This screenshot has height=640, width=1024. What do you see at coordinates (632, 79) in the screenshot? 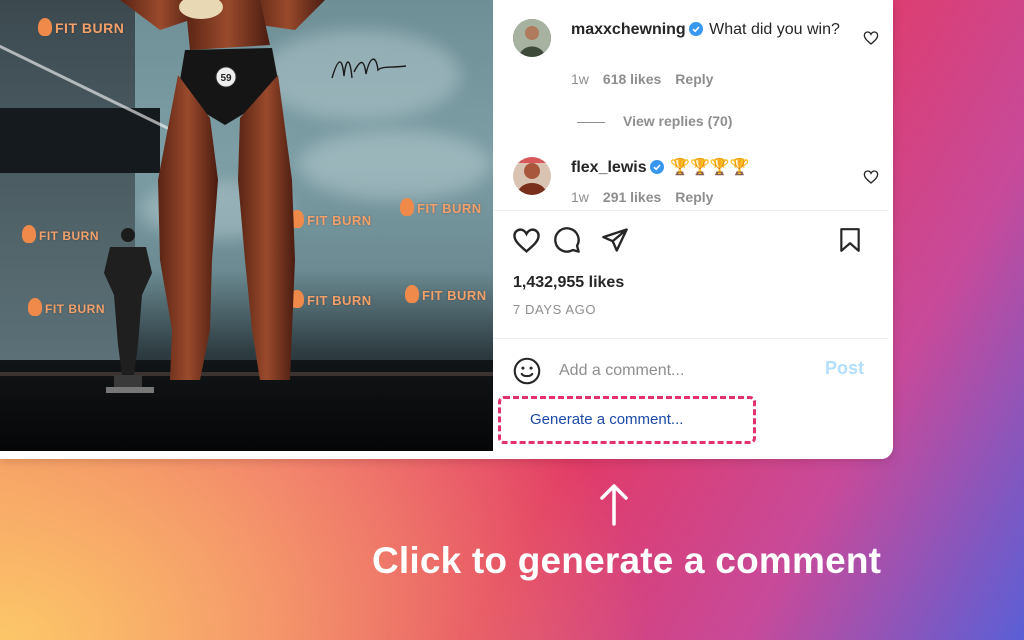
I see `comment-likes: 618 likes` at bounding box center [632, 79].